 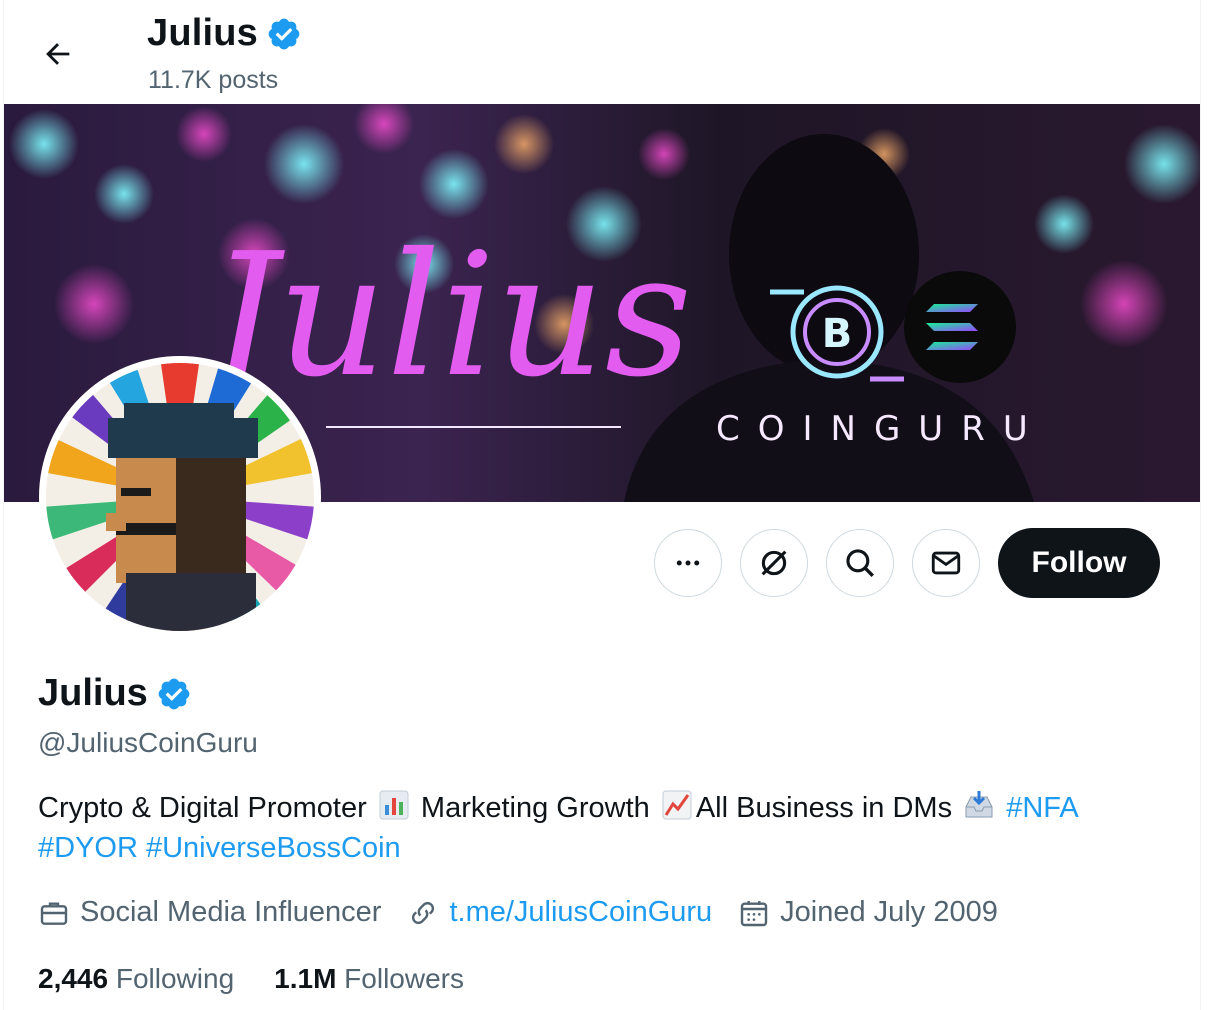 I want to click on display-name: Julius, so click(x=93, y=693).